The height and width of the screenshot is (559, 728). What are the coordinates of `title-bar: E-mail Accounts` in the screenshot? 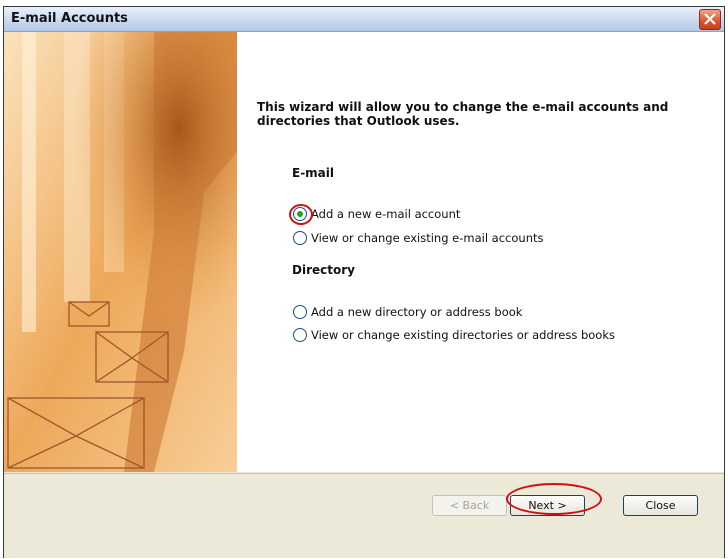 It's located at (364, 19).